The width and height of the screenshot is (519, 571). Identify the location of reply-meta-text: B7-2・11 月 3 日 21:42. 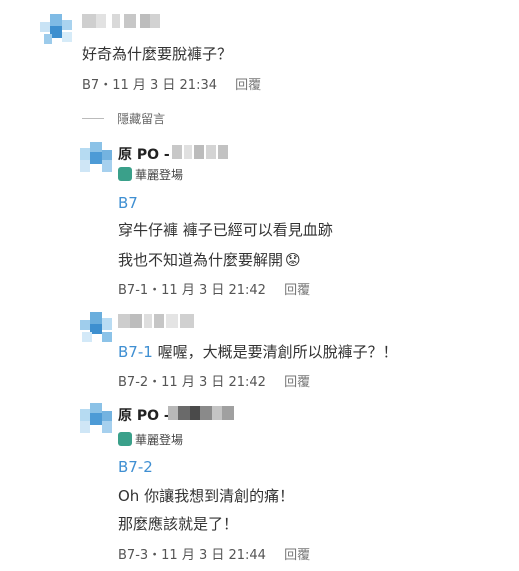
(192, 382).